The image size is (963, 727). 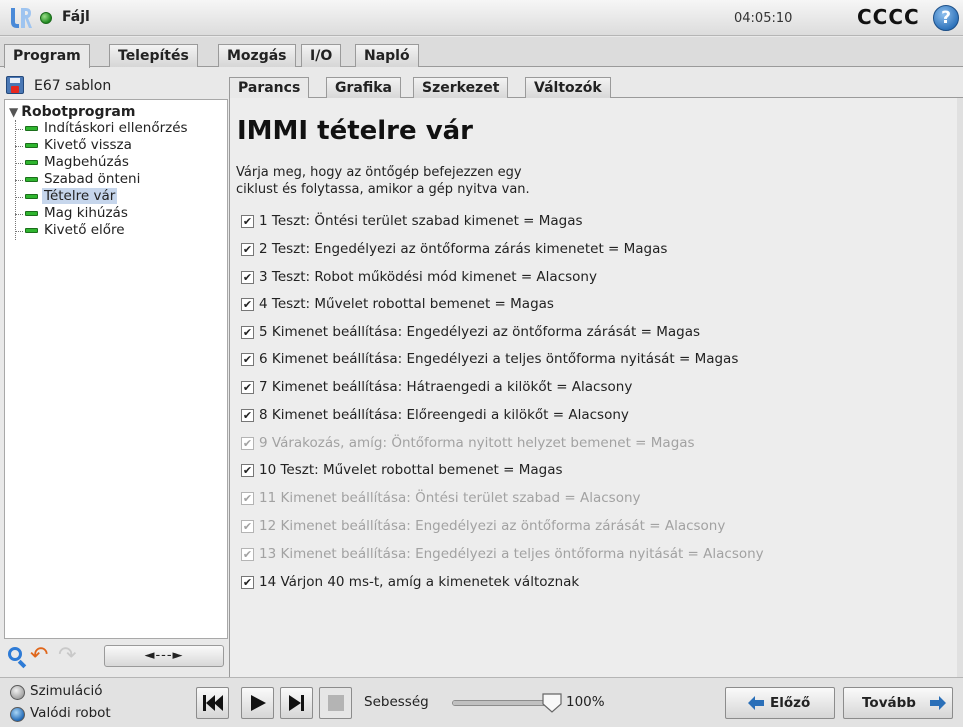 I want to click on speed-slider-fill, so click(x=502, y=703).